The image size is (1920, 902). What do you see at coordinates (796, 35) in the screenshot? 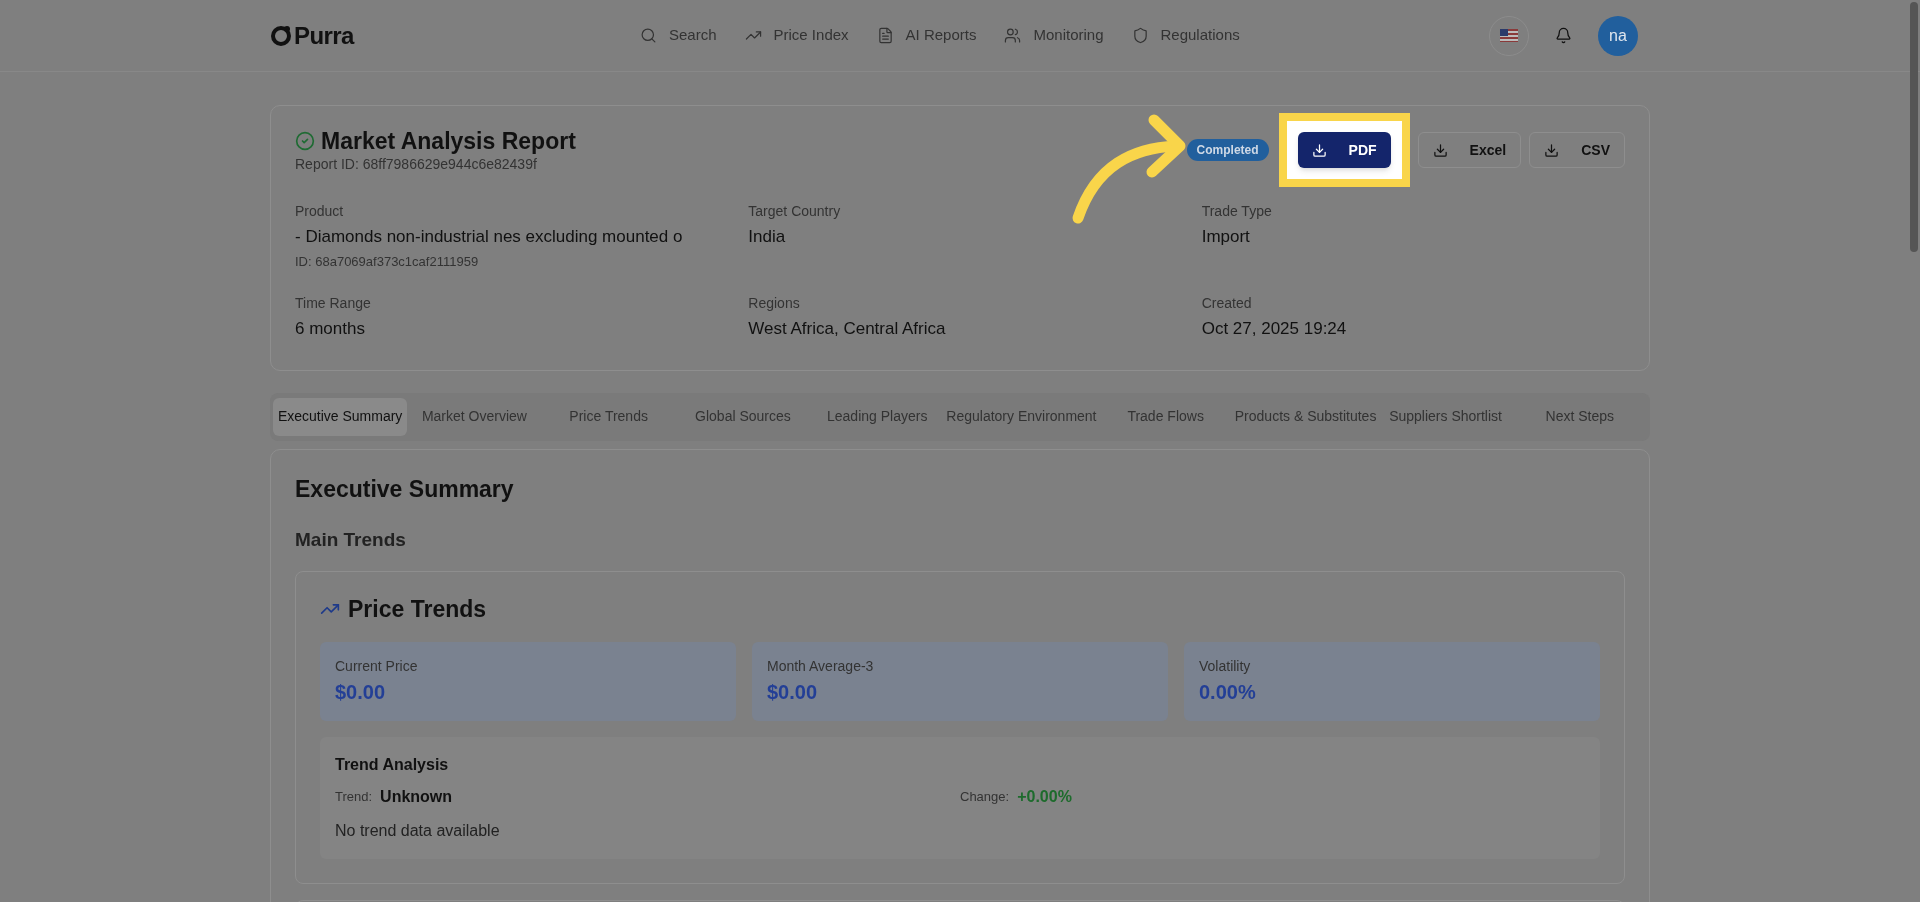
I see `nav-link: Price Index` at bounding box center [796, 35].